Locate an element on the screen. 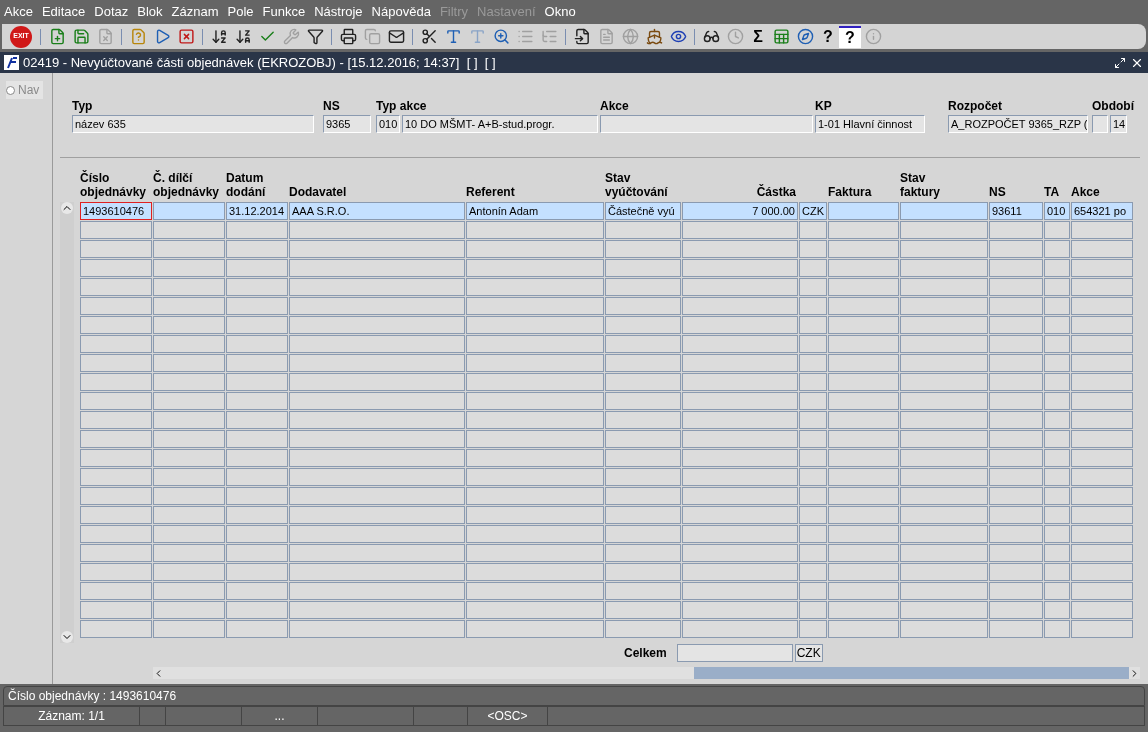 The height and width of the screenshot is (732, 1148). table-cell: Částečně vyú is located at coordinates (643, 211).